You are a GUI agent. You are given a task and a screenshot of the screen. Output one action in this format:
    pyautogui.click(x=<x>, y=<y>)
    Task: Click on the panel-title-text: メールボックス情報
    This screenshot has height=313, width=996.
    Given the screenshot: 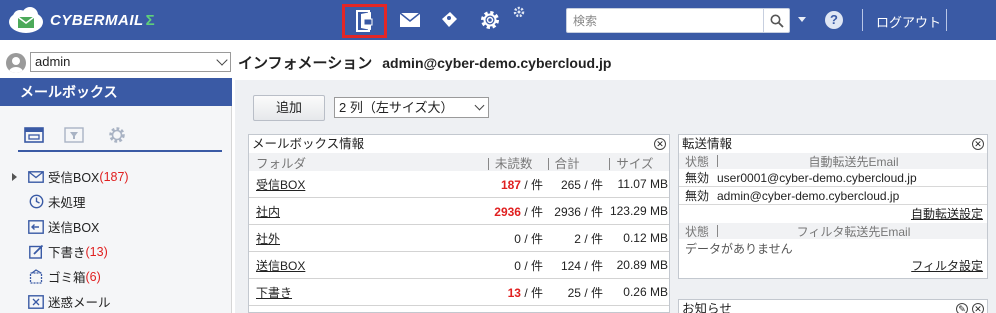 What is the action you would take?
    pyautogui.click(x=308, y=144)
    